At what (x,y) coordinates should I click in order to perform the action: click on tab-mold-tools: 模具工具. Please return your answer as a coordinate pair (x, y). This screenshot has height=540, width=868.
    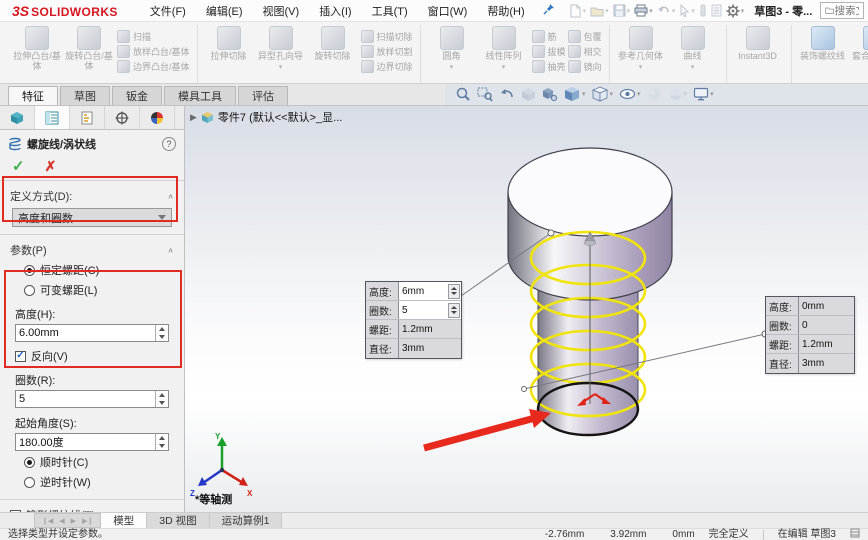
    Looking at the image, I should click on (200, 95).